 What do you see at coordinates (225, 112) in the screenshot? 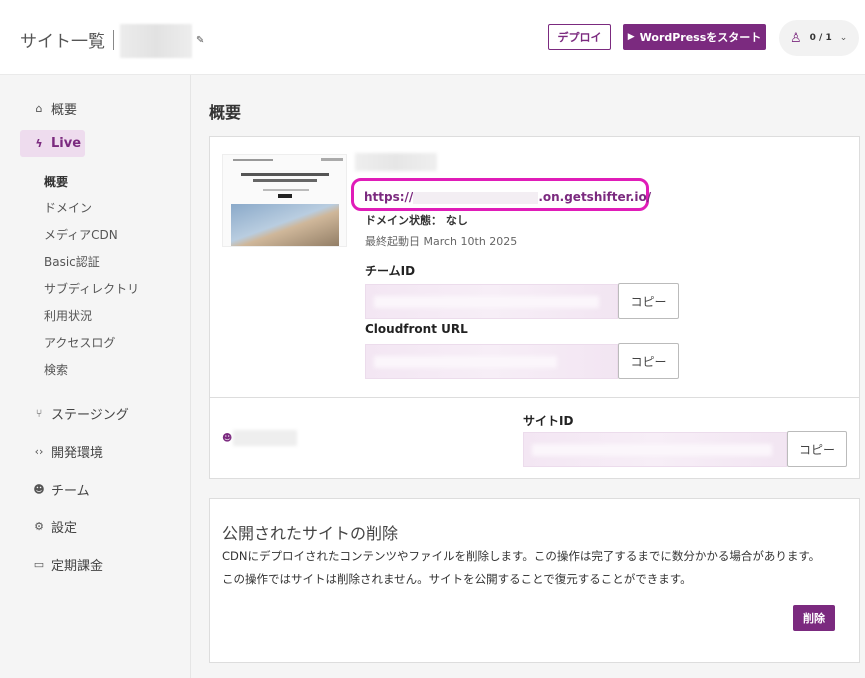
I see `page-title: 概要` at bounding box center [225, 112].